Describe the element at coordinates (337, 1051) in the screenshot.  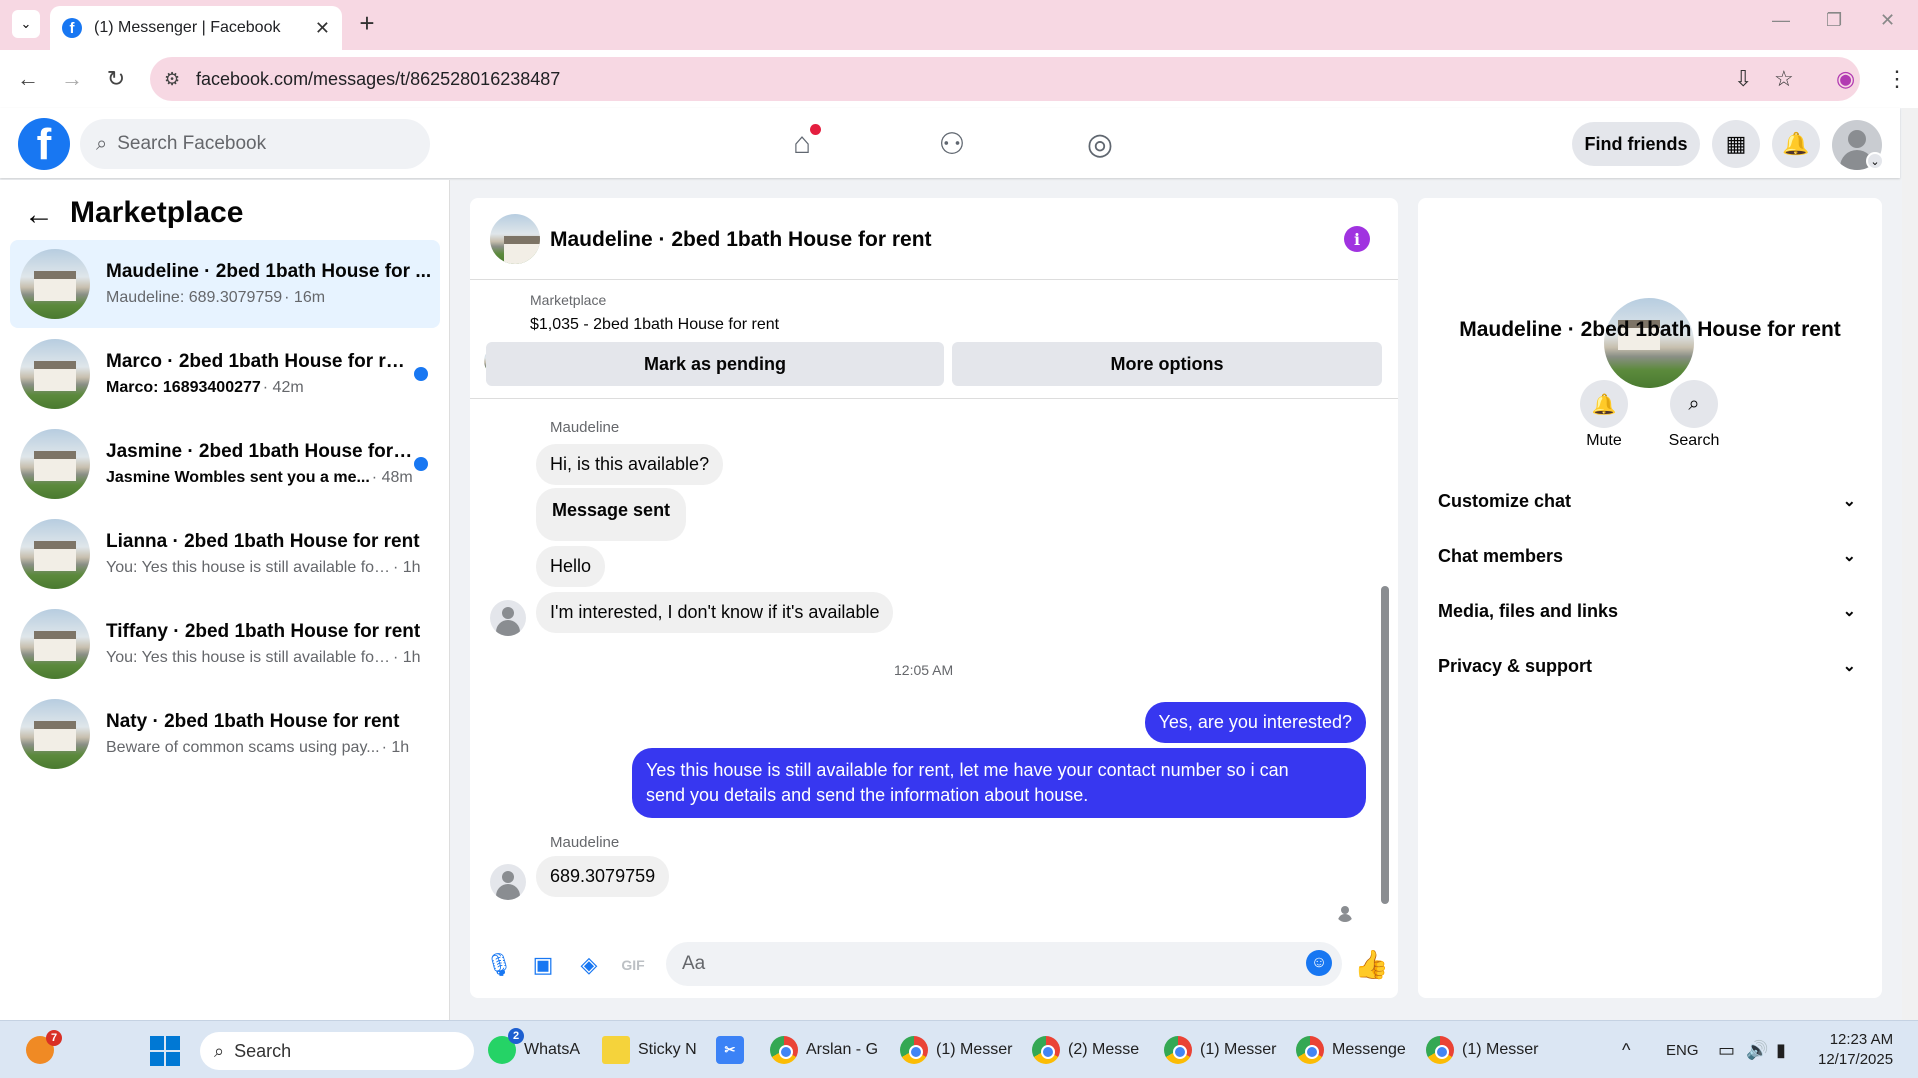
I see `taskbar-search: ⌕ Search` at that location.